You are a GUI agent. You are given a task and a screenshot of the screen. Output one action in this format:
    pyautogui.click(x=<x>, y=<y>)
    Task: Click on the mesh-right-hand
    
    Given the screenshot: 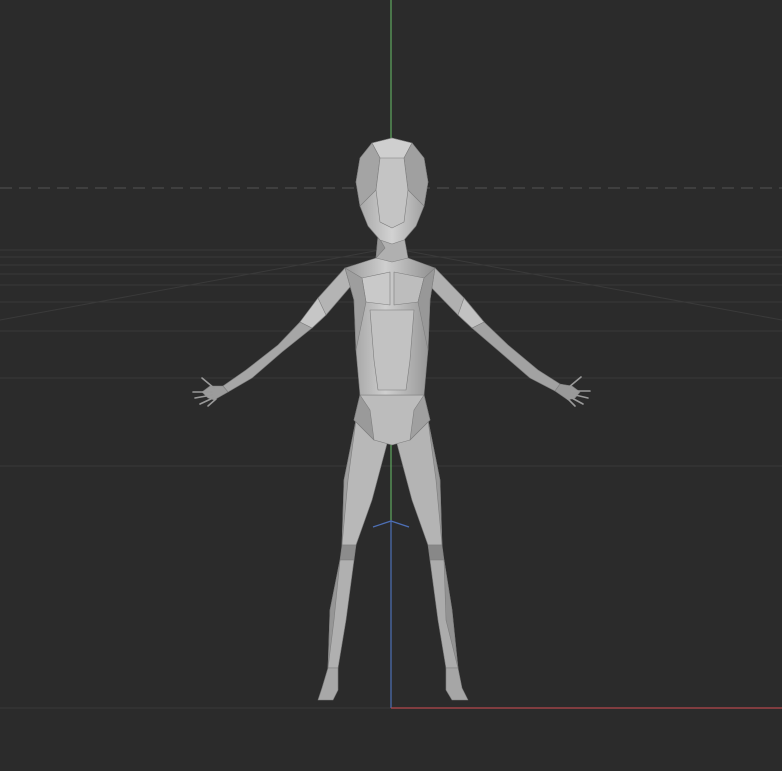 What is the action you would take?
    pyautogui.click(x=578, y=391)
    